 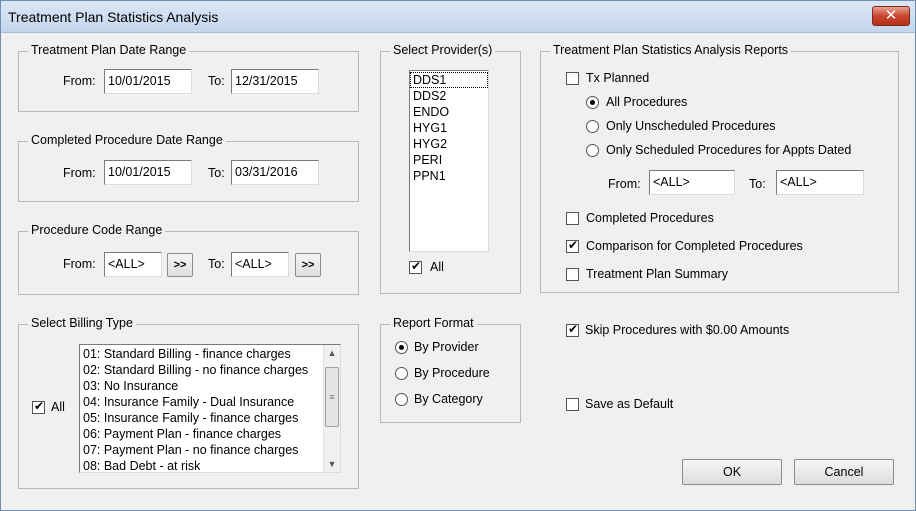 What do you see at coordinates (308, 265) in the screenshot?
I see `code-to-browse-button: >>` at bounding box center [308, 265].